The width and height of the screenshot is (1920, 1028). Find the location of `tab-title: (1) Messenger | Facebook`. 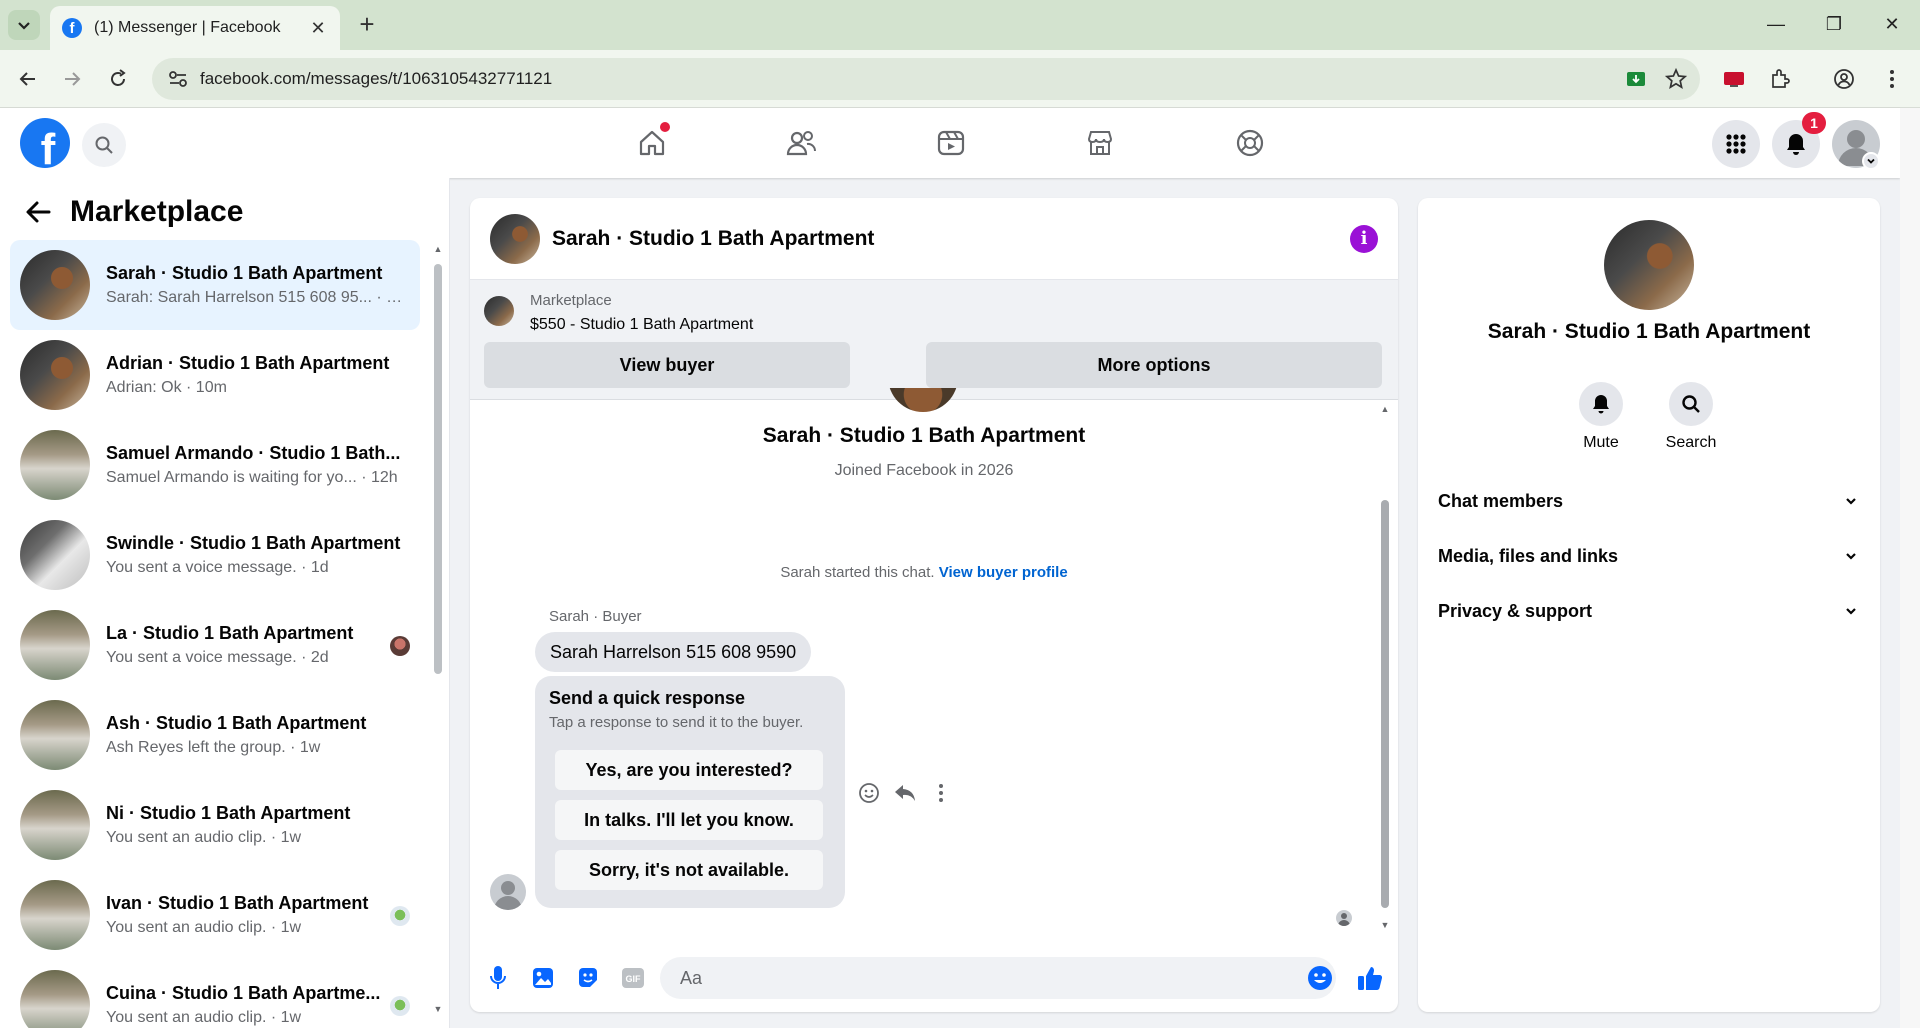

tab-title: (1) Messenger | Facebook is located at coordinates (187, 27).